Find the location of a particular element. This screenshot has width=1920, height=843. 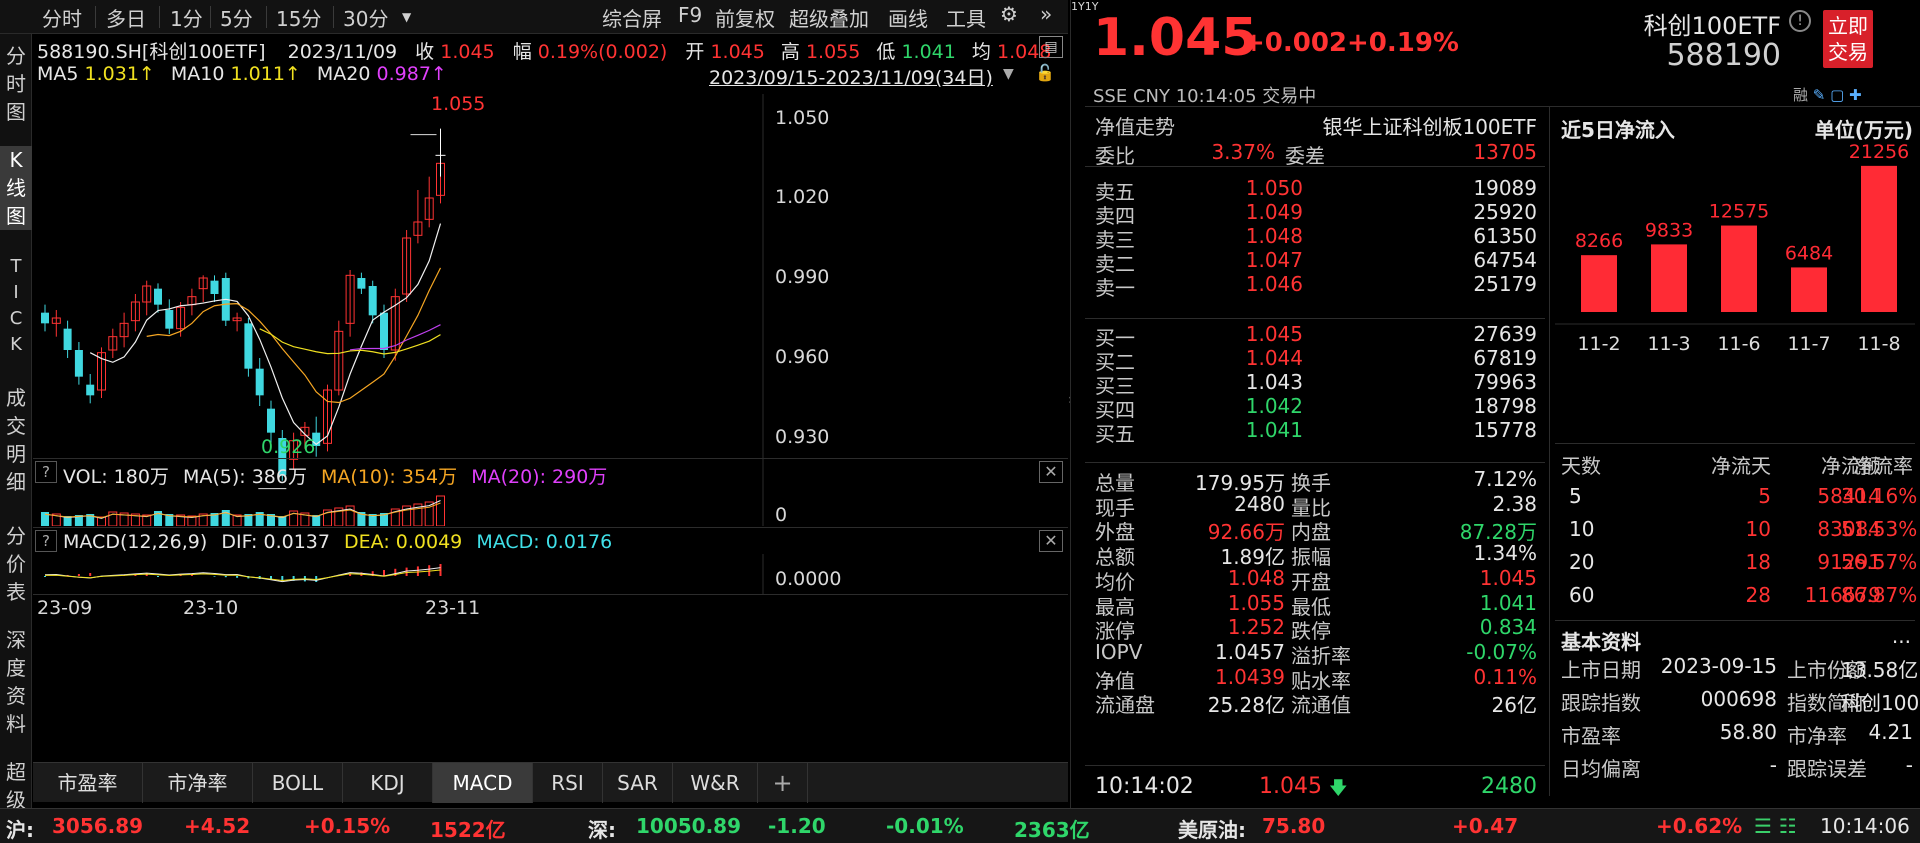

y-tick: 0.990 is located at coordinates (802, 277).